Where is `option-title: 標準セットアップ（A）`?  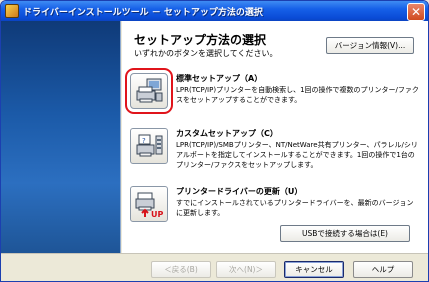 option-title: 標準セットアップ（A） is located at coordinates (219, 78).